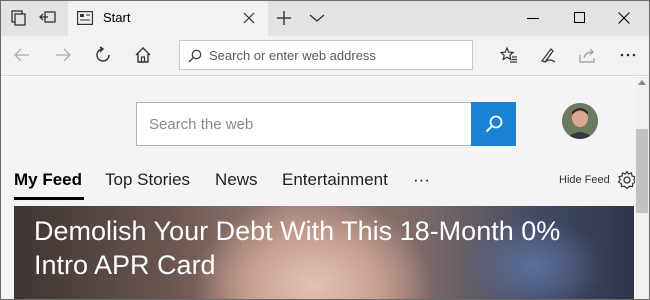  I want to click on new-tab-icon, so click(284, 18).